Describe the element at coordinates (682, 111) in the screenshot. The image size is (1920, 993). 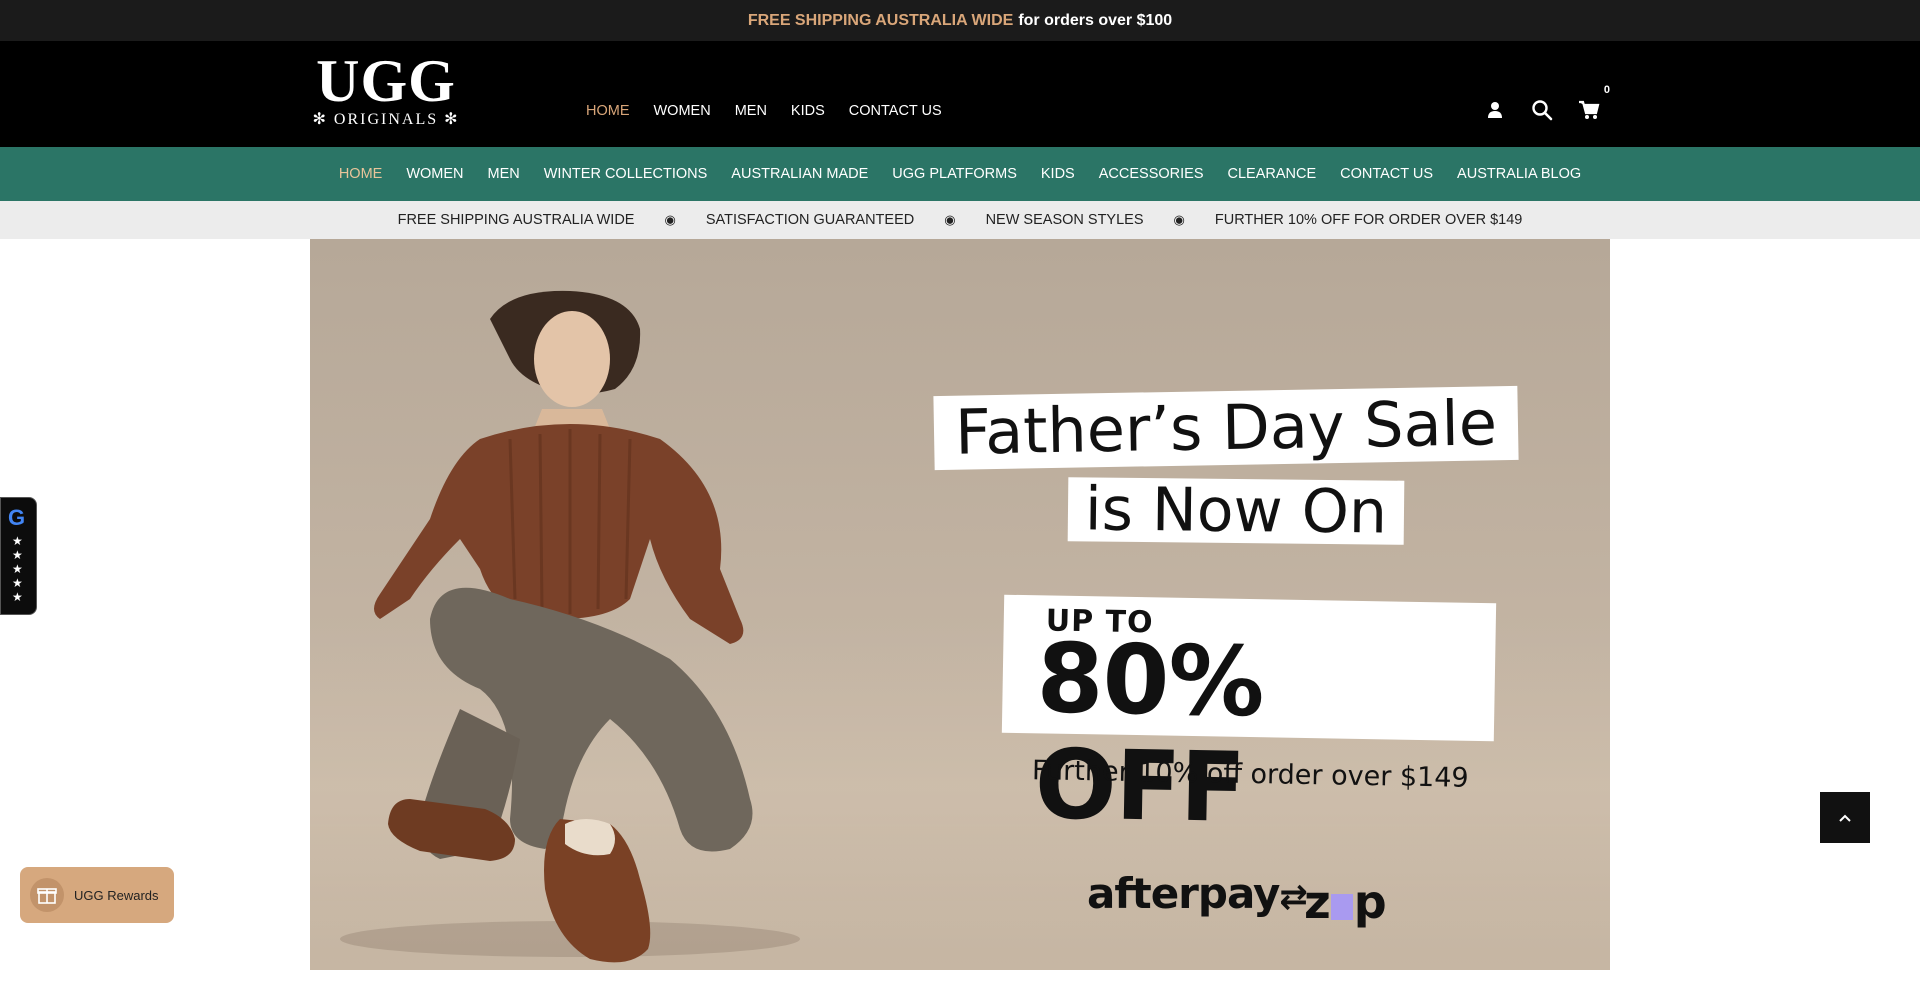
I see `main-nav-women: WOMEN` at that location.